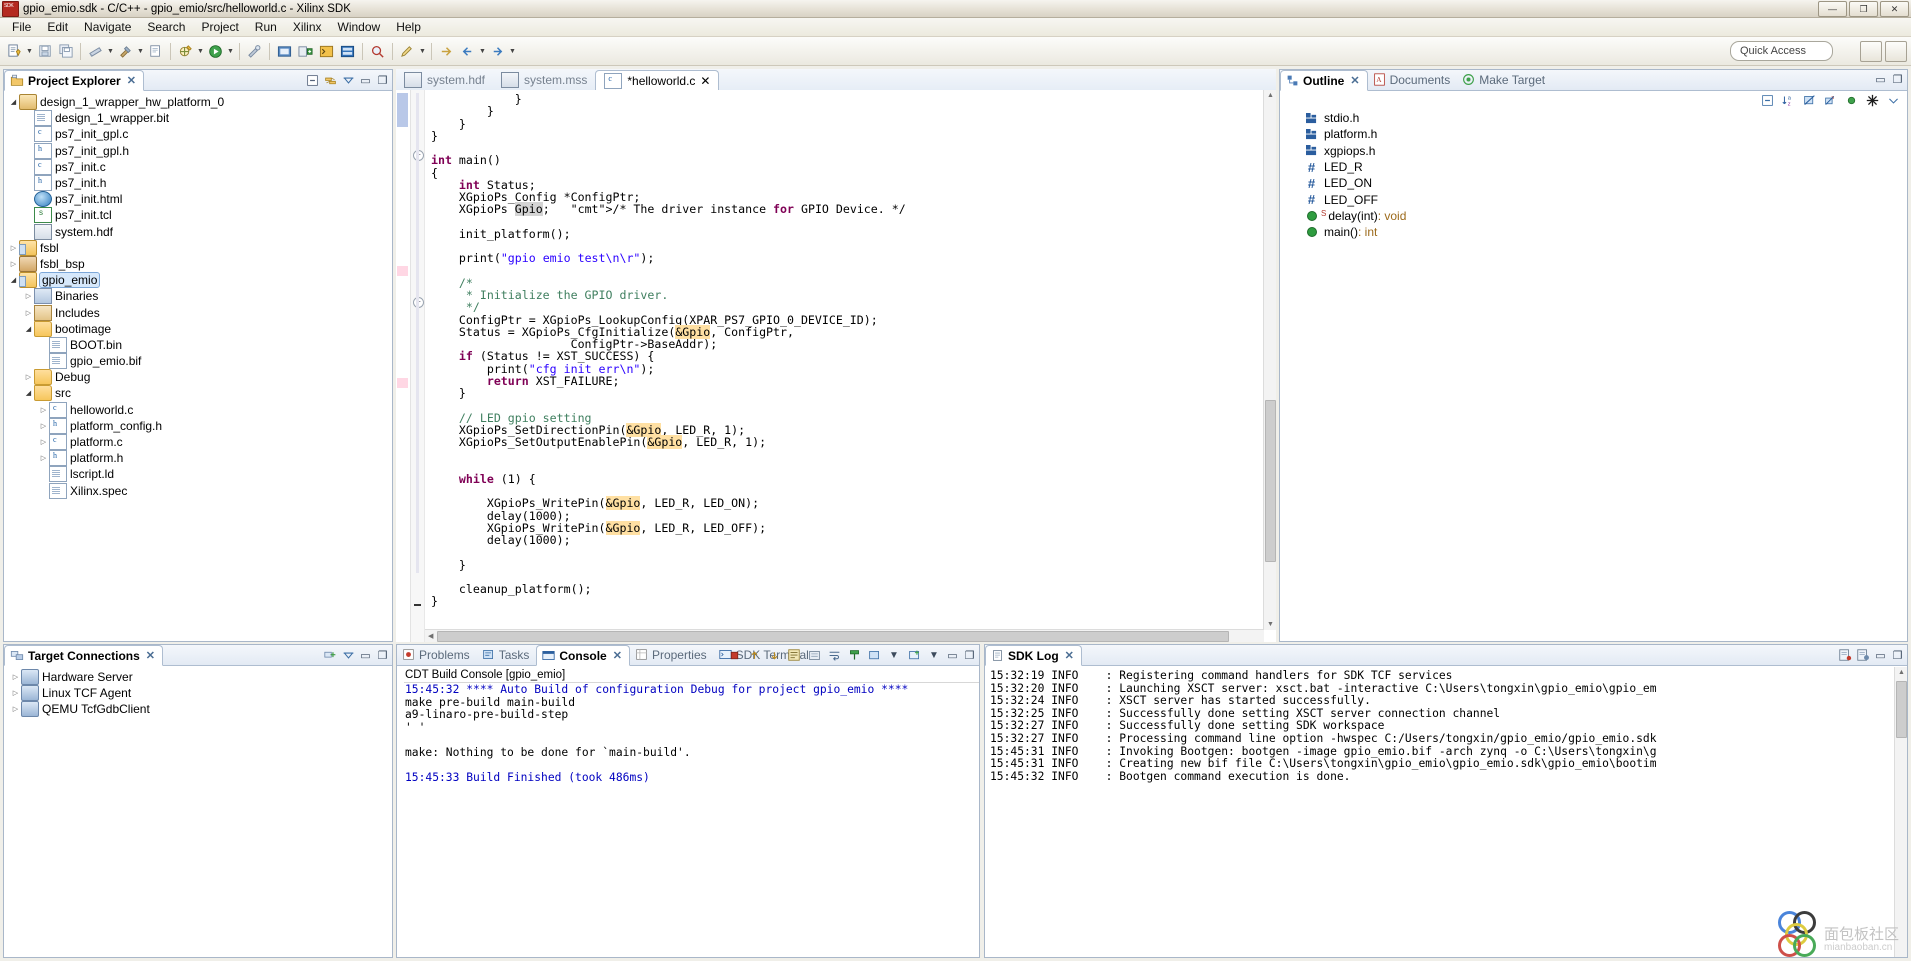  What do you see at coordinates (215, 51) in the screenshot?
I see `run-icon` at bounding box center [215, 51].